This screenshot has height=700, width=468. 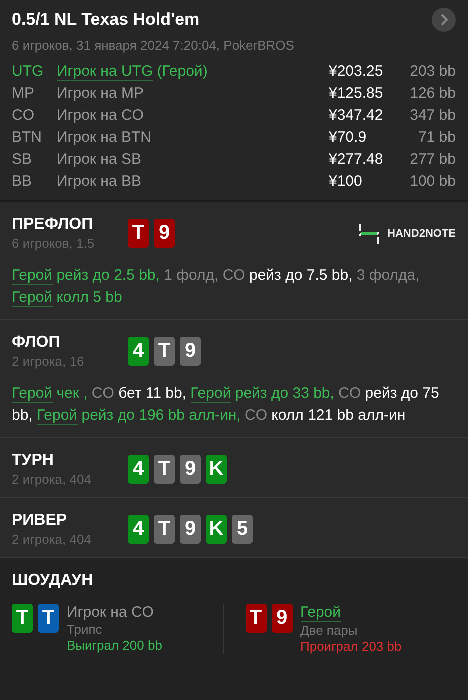 I want to click on hand-rank: Трипс, so click(x=84, y=629).